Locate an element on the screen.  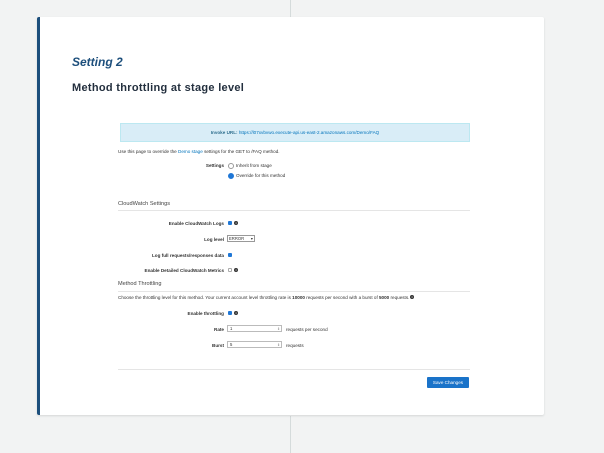
invoke-url-label: Invoke URL: is located at coordinates (224, 132).